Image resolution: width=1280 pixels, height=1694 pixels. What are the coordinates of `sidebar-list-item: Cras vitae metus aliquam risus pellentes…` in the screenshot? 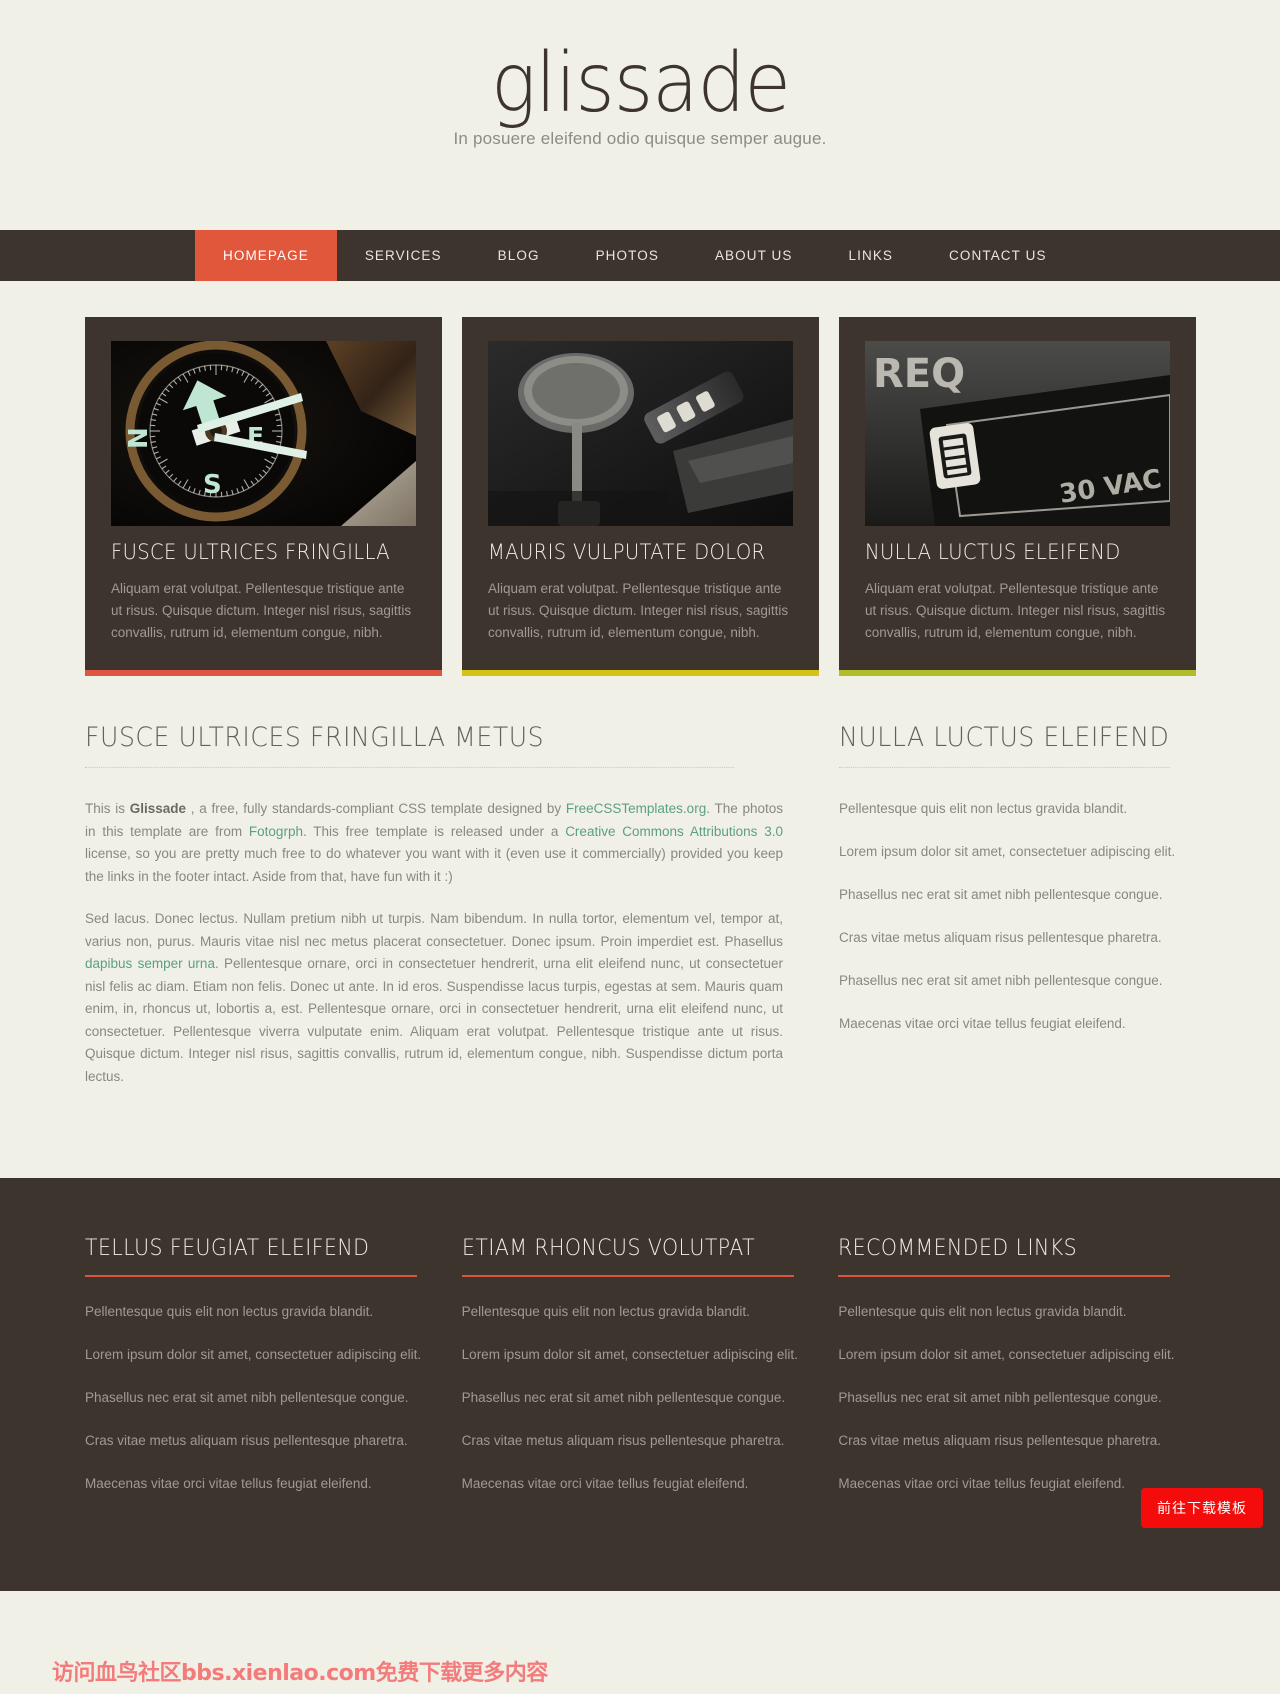 It's located at (1000, 937).